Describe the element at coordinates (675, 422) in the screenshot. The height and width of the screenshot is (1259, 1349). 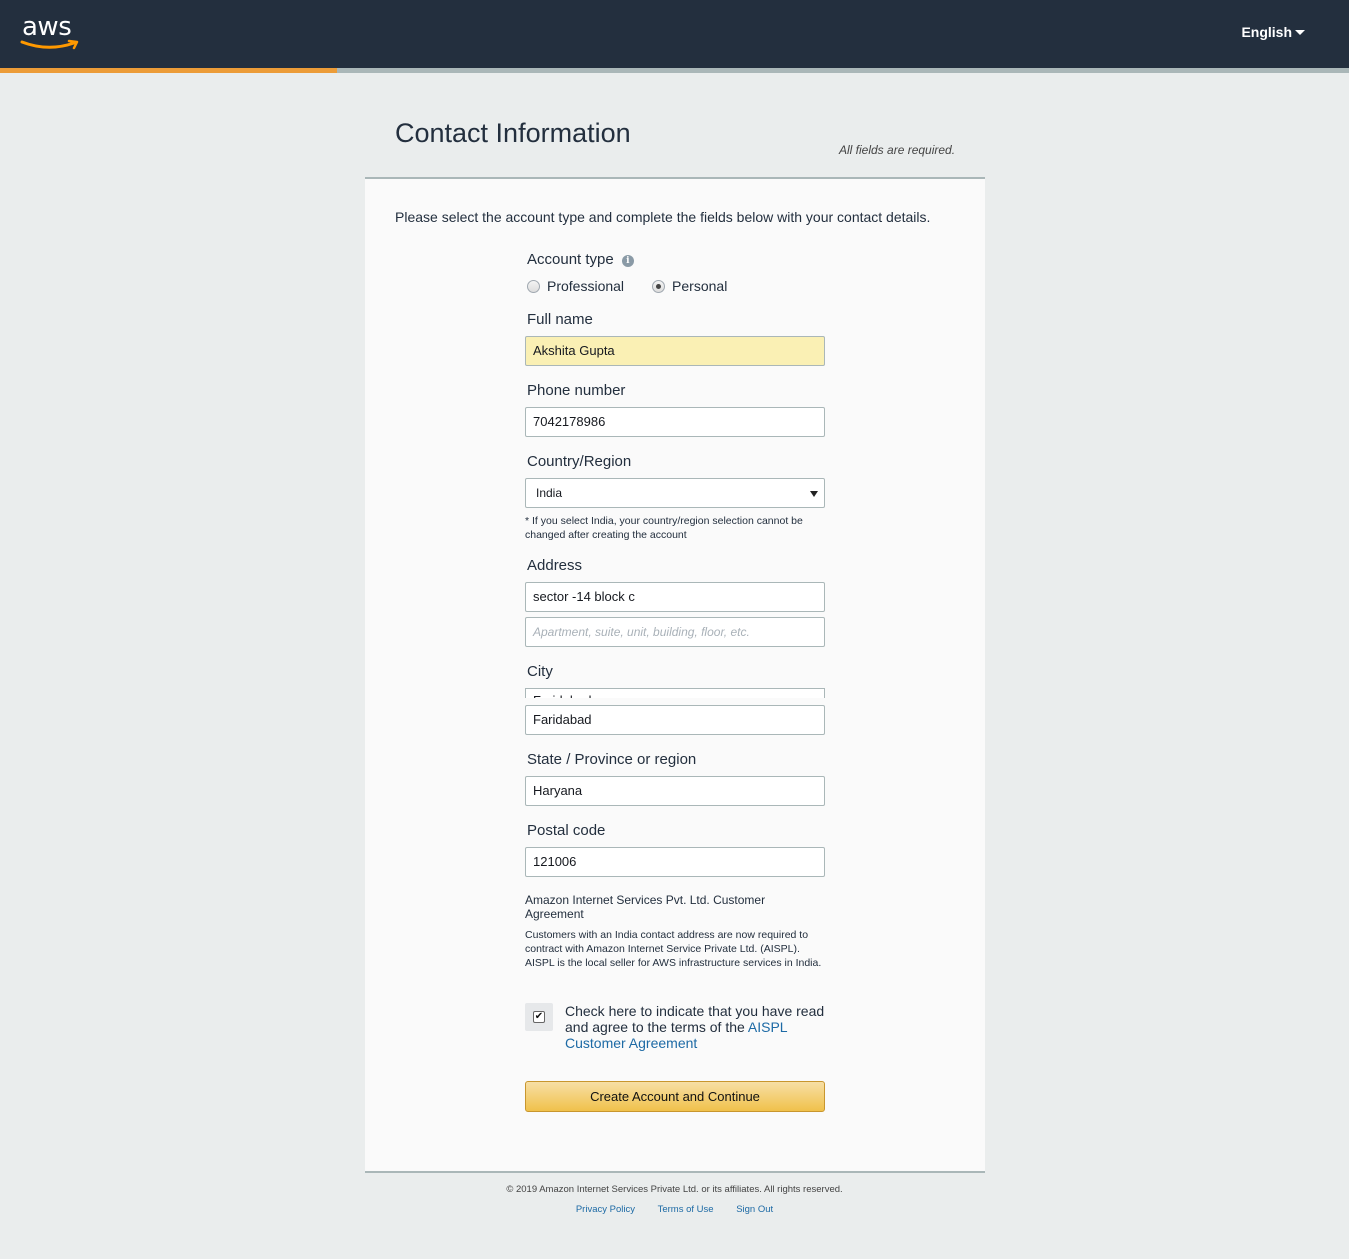
I see `phone-number-input: 7042178986` at that location.